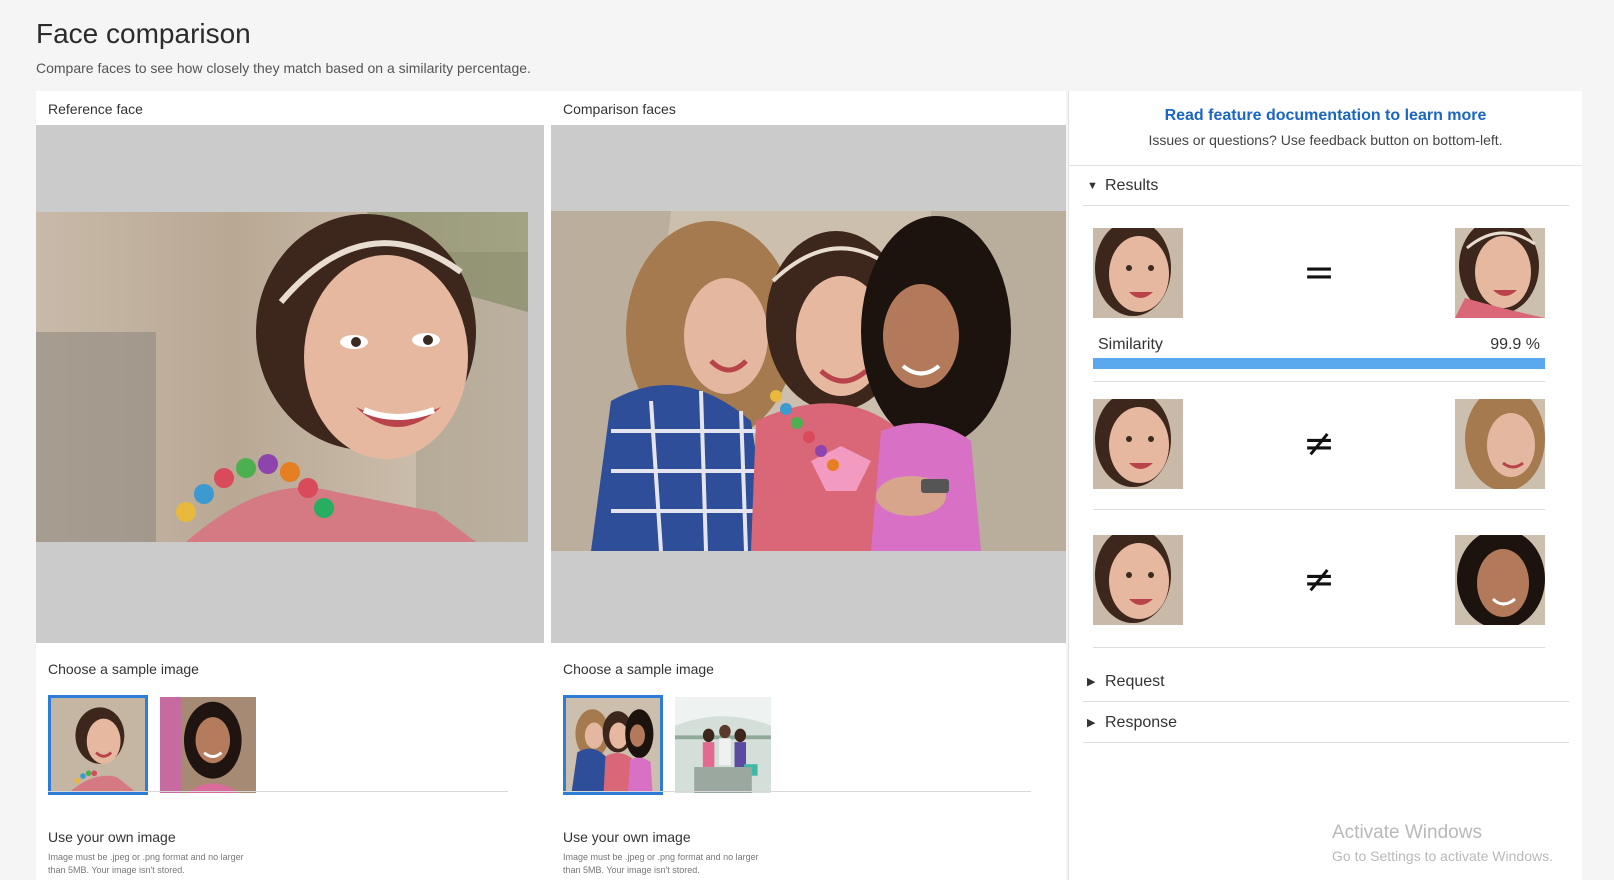 Image resolution: width=1614 pixels, height=880 pixels. I want to click on similarity-label: Similarity, so click(1130, 344).